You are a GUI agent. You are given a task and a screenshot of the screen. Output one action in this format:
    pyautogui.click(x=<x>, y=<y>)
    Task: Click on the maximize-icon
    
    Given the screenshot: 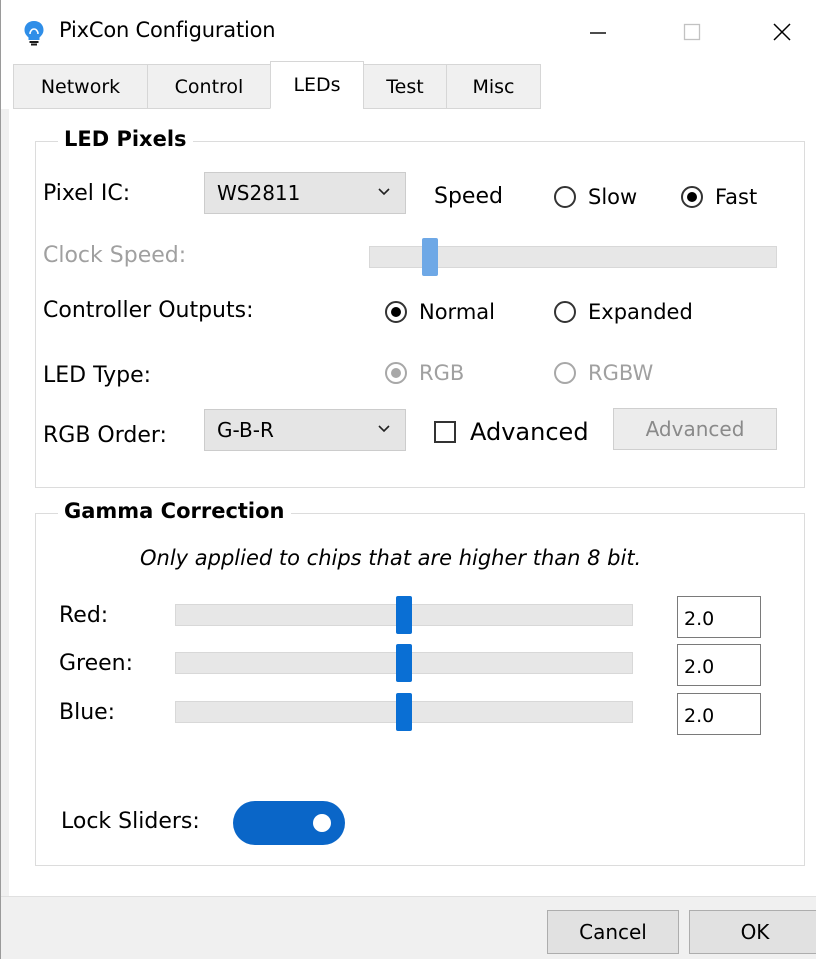 What is the action you would take?
    pyautogui.click(x=692, y=32)
    